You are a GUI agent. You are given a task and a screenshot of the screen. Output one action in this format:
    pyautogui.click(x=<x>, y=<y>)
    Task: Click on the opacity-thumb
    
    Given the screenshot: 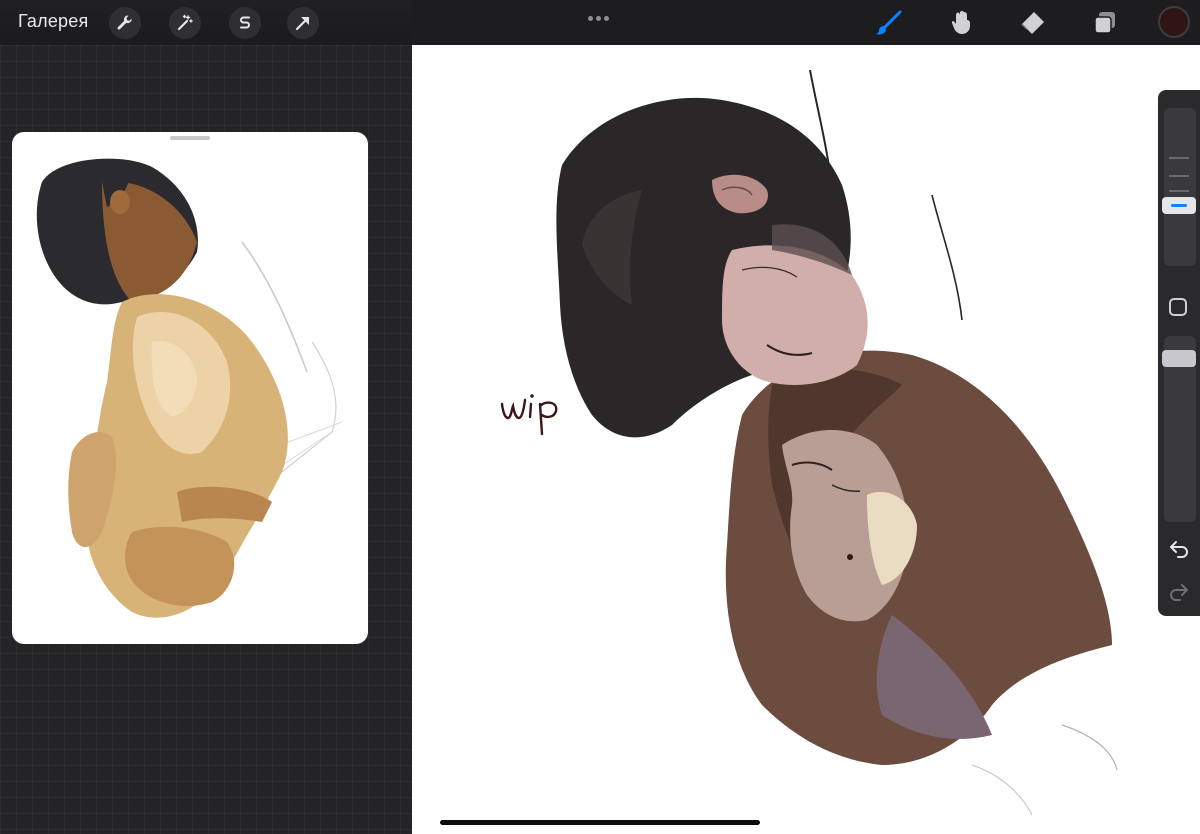 What is the action you would take?
    pyautogui.click(x=1179, y=358)
    